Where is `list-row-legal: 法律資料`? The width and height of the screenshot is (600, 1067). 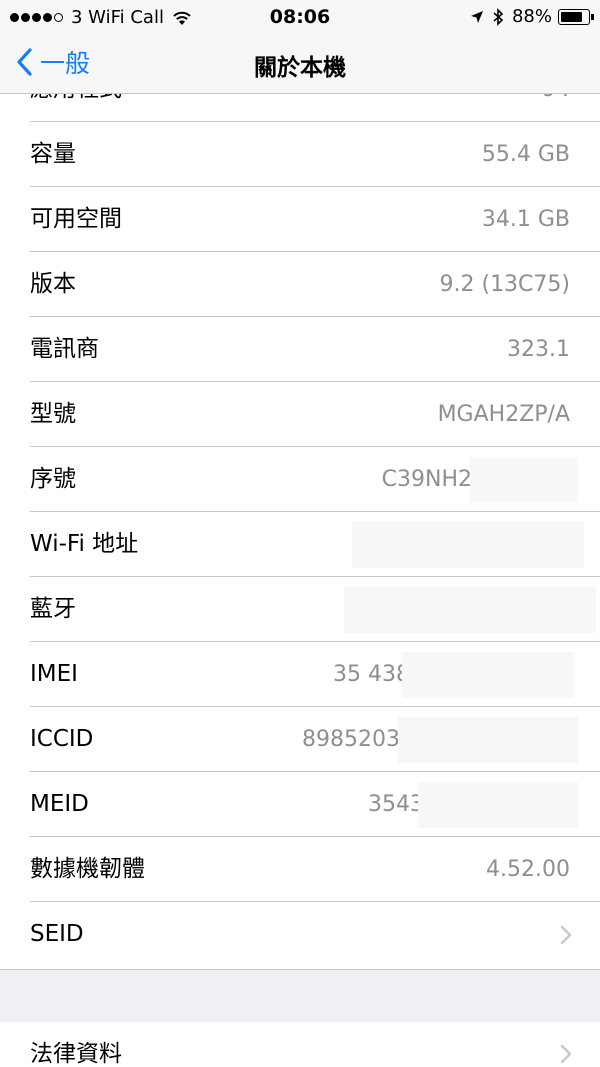 list-row-legal: 法律資料 is located at coordinates (300, 1044).